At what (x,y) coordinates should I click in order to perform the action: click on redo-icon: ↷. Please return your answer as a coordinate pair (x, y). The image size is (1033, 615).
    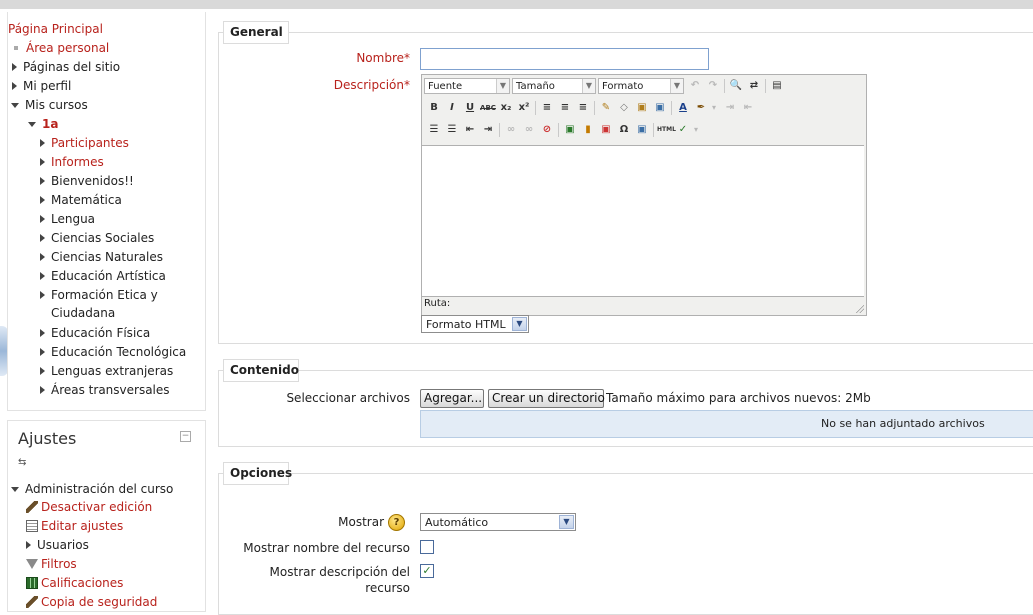
    Looking at the image, I should click on (713, 86).